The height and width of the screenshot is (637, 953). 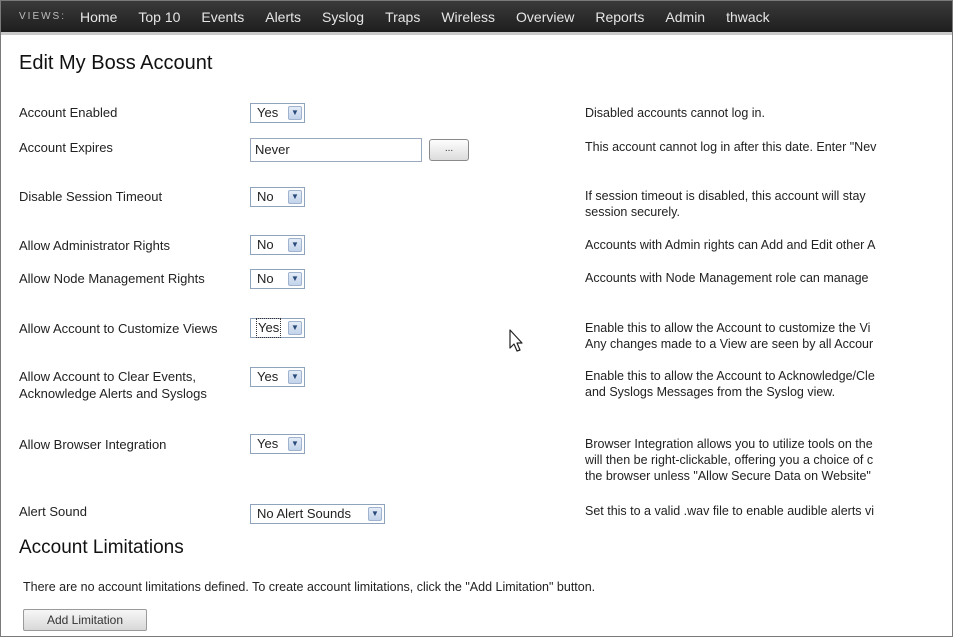 I want to click on disable-session-timeout-select: No ▼, so click(x=277, y=197).